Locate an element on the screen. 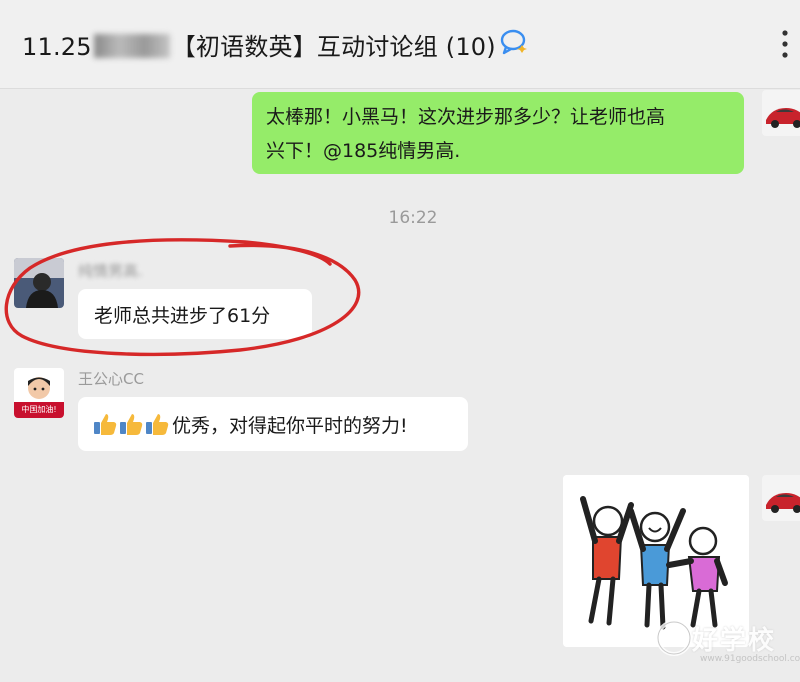  incoming-message-bubble-2: 优秀，对得起你平时的努力! is located at coordinates (273, 424).